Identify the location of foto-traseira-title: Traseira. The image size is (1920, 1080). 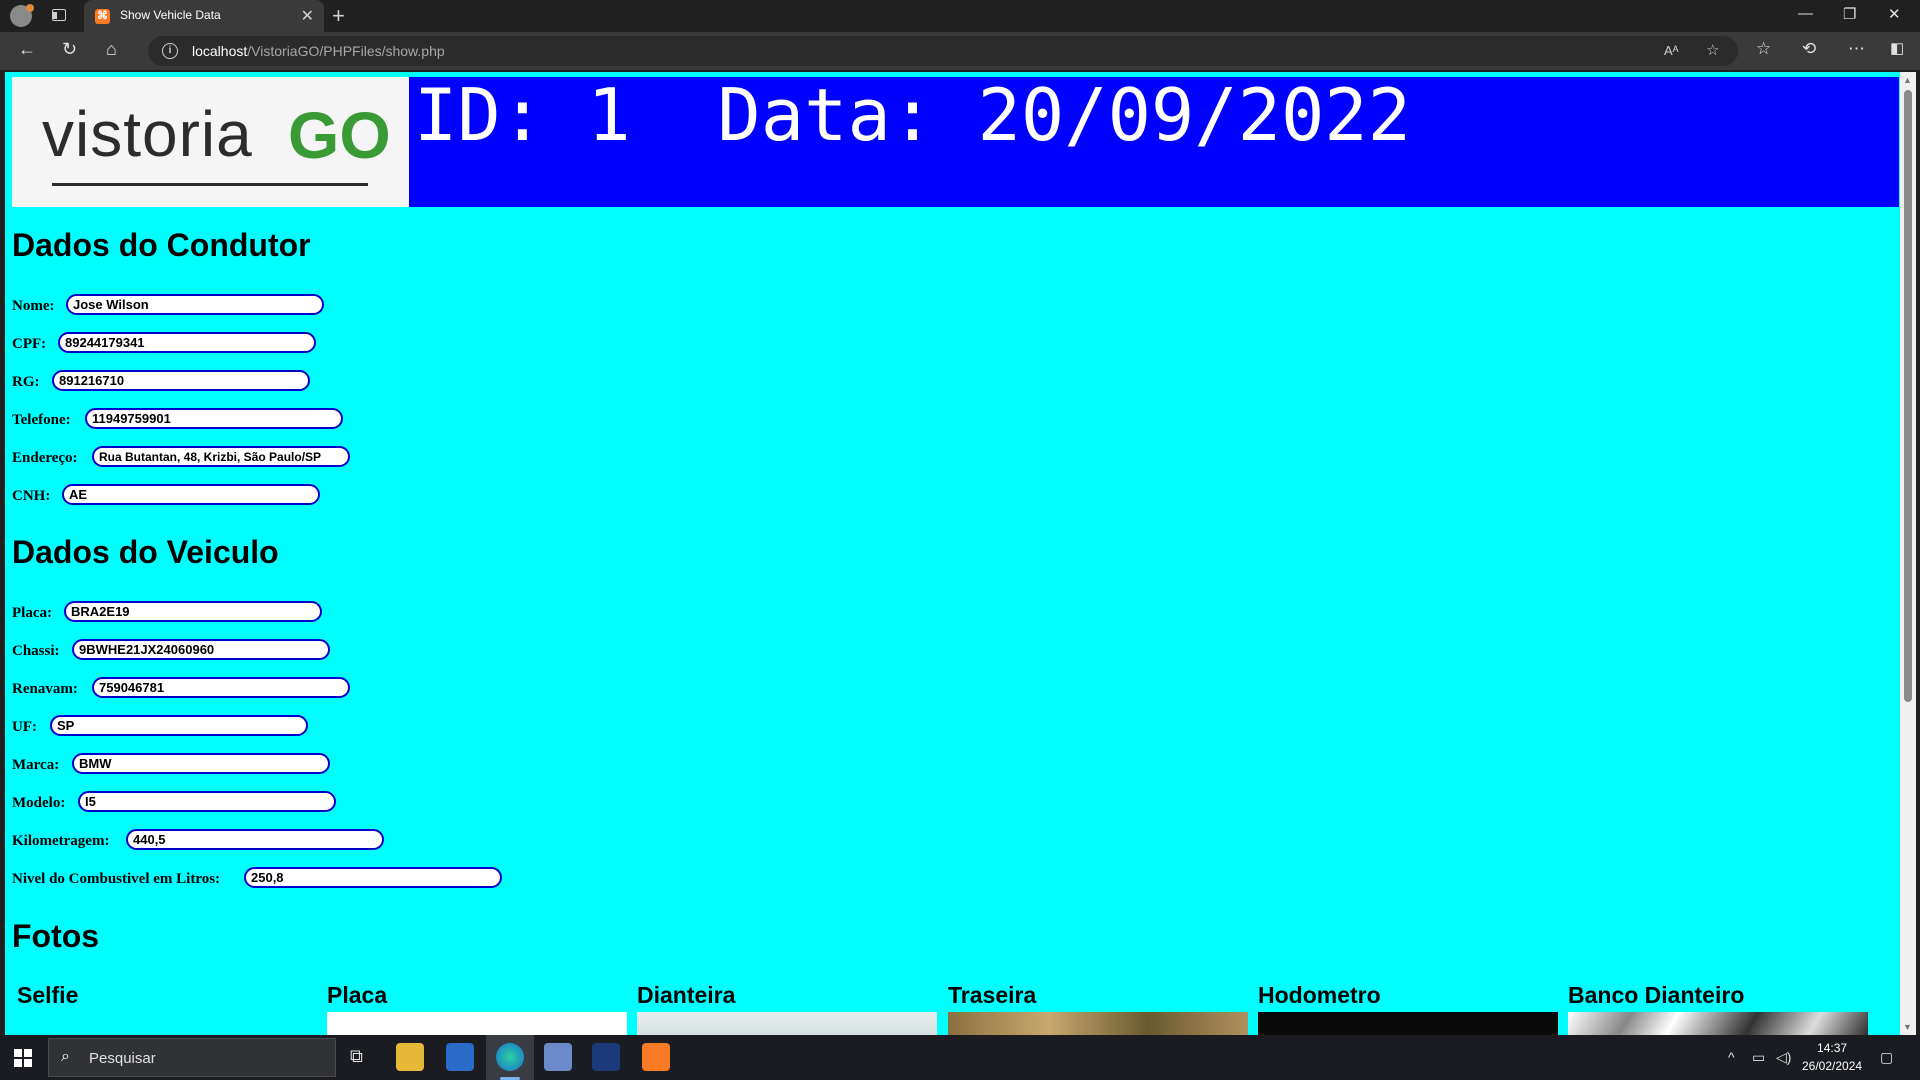
(992, 995).